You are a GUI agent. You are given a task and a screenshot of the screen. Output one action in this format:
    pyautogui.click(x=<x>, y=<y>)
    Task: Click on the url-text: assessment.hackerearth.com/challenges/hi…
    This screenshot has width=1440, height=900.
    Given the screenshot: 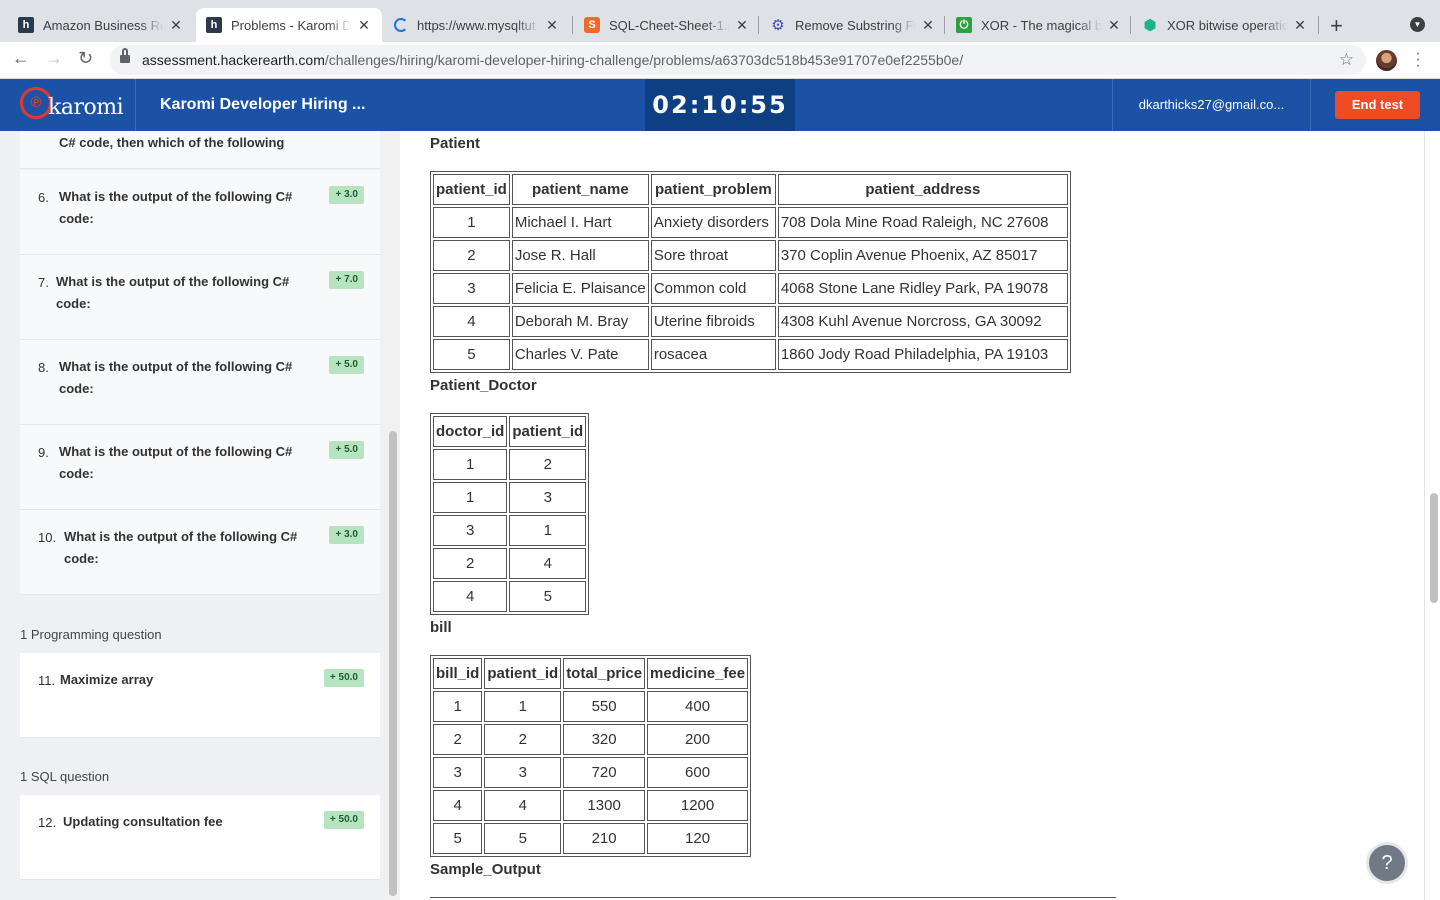 What is the action you would take?
    pyautogui.click(x=552, y=60)
    